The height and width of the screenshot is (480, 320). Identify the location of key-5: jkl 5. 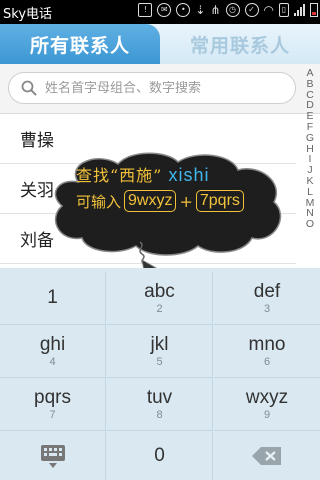
(160, 351).